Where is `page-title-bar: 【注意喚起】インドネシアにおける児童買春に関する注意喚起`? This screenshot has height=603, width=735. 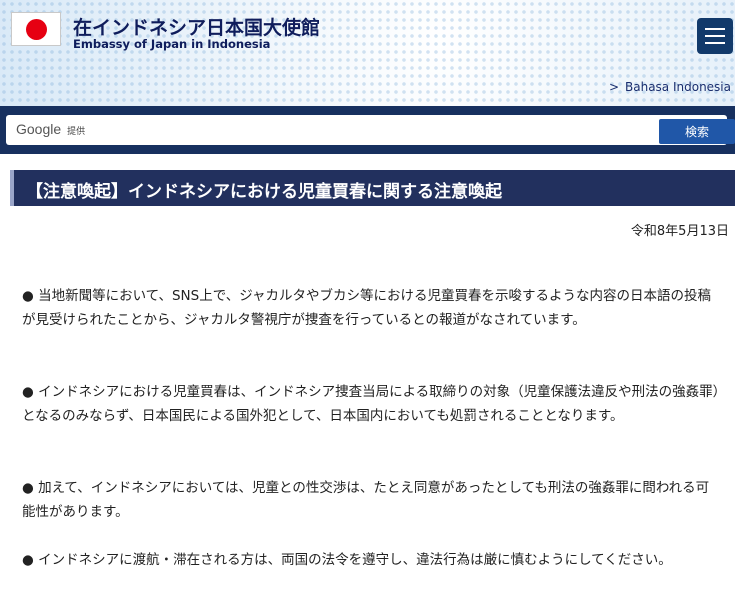
page-title-bar: 【注意喚起】インドネシアにおける児童買春に関する注意喚起 is located at coordinates (372, 188).